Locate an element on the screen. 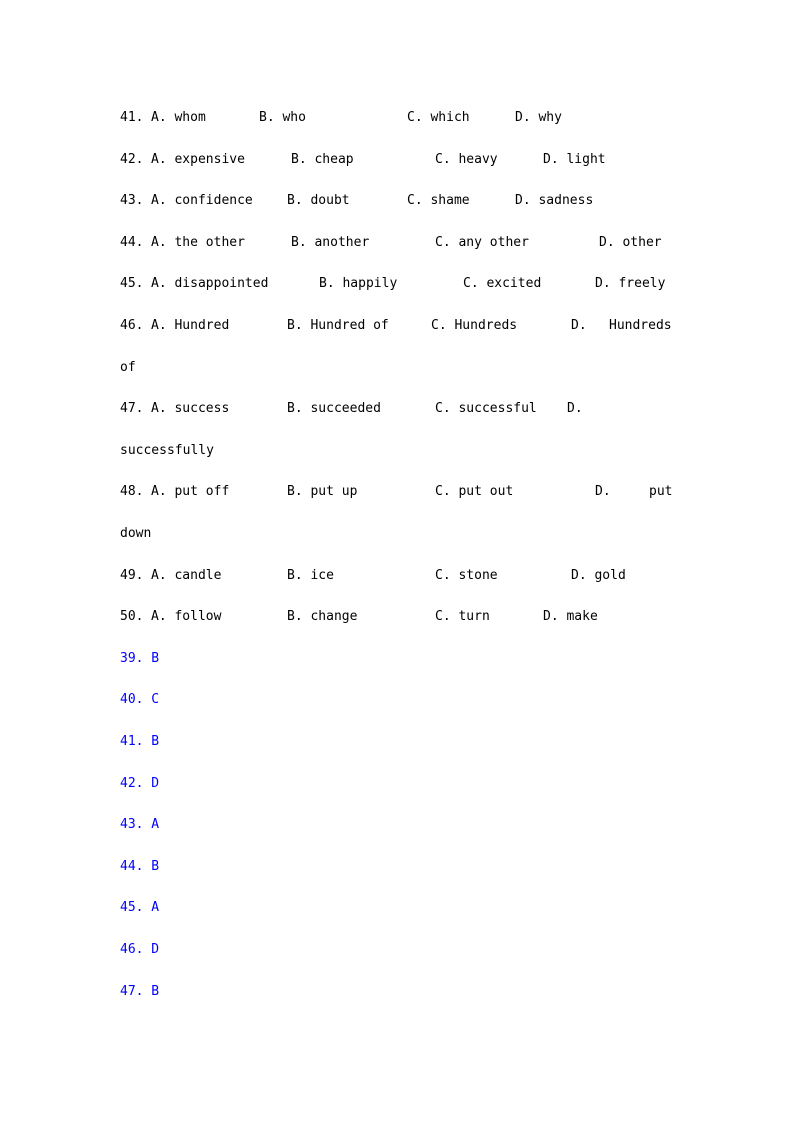  option-a: A. whom is located at coordinates (178, 117).